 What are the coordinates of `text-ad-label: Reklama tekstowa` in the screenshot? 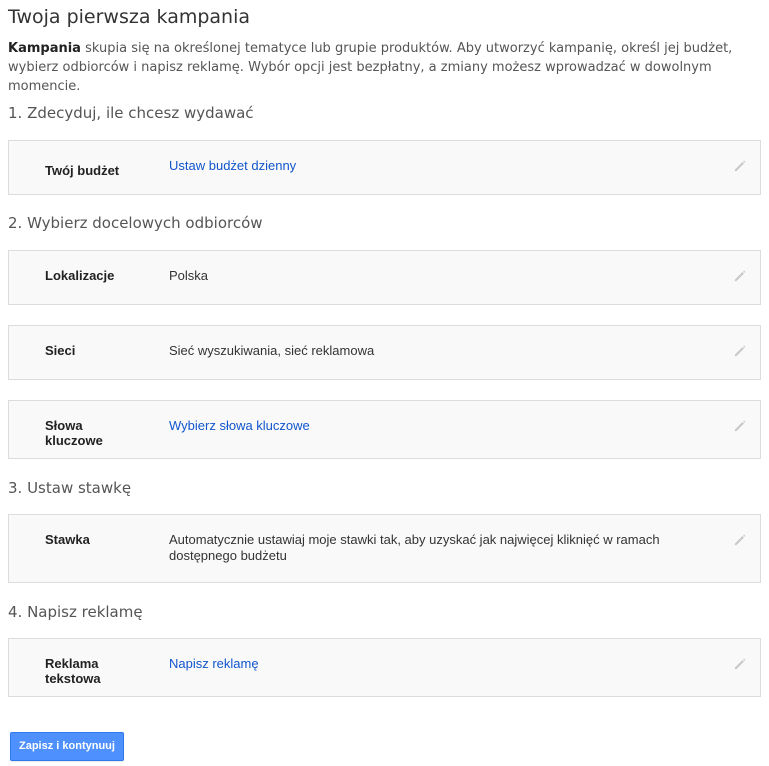 It's located at (73, 671).